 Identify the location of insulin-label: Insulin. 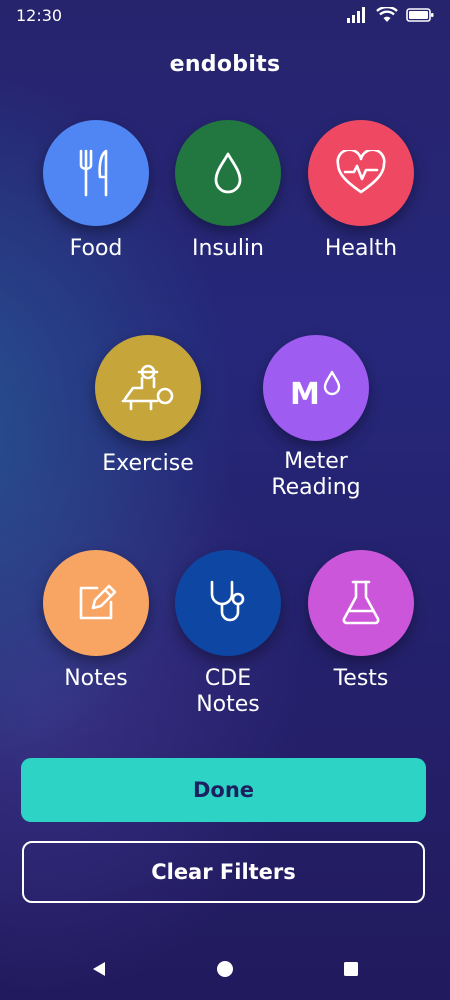
(227, 248).